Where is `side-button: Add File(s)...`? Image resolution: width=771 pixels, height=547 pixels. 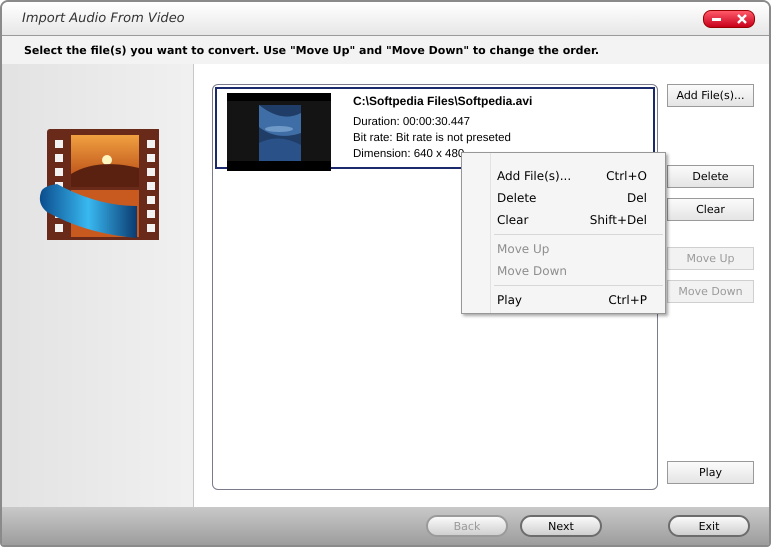 side-button: Add File(s)... is located at coordinates (710, 95).